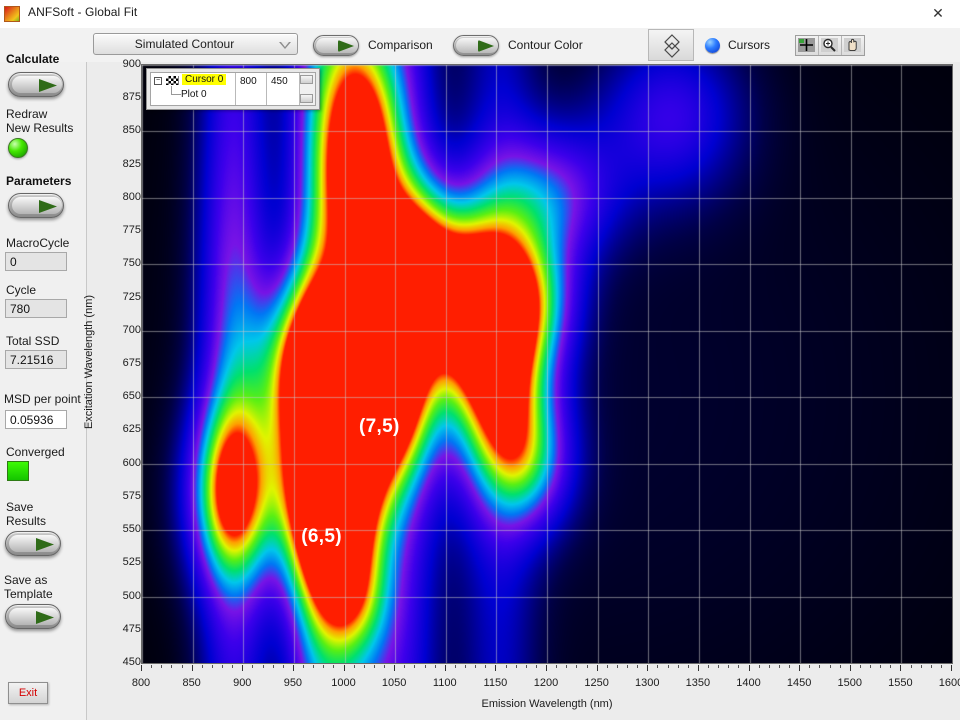  Describe the element at coordinates (131, 329) in the screenshot. I see `y-tick-label: 700` at that location.